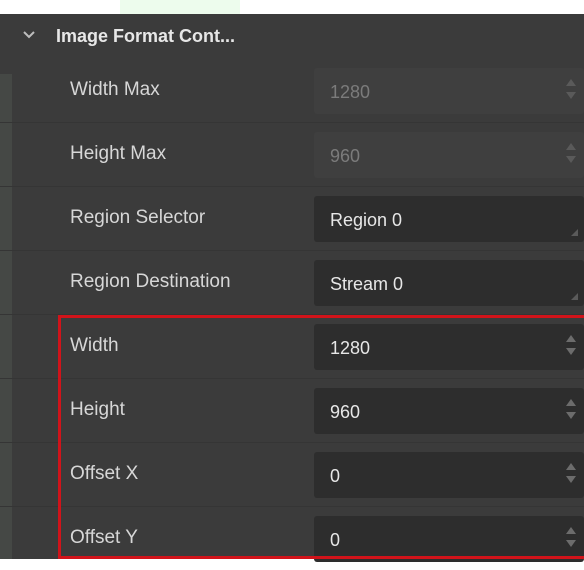  Describe the element at coordinates (449, 91) in the screenshot. I see `width-max-field: 1280` at that location.